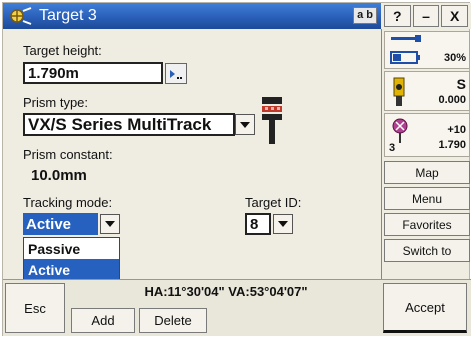  Describe the element at coordinates (452, 145) in the screenshot. I see `target-height-status: 1.790` at that location.